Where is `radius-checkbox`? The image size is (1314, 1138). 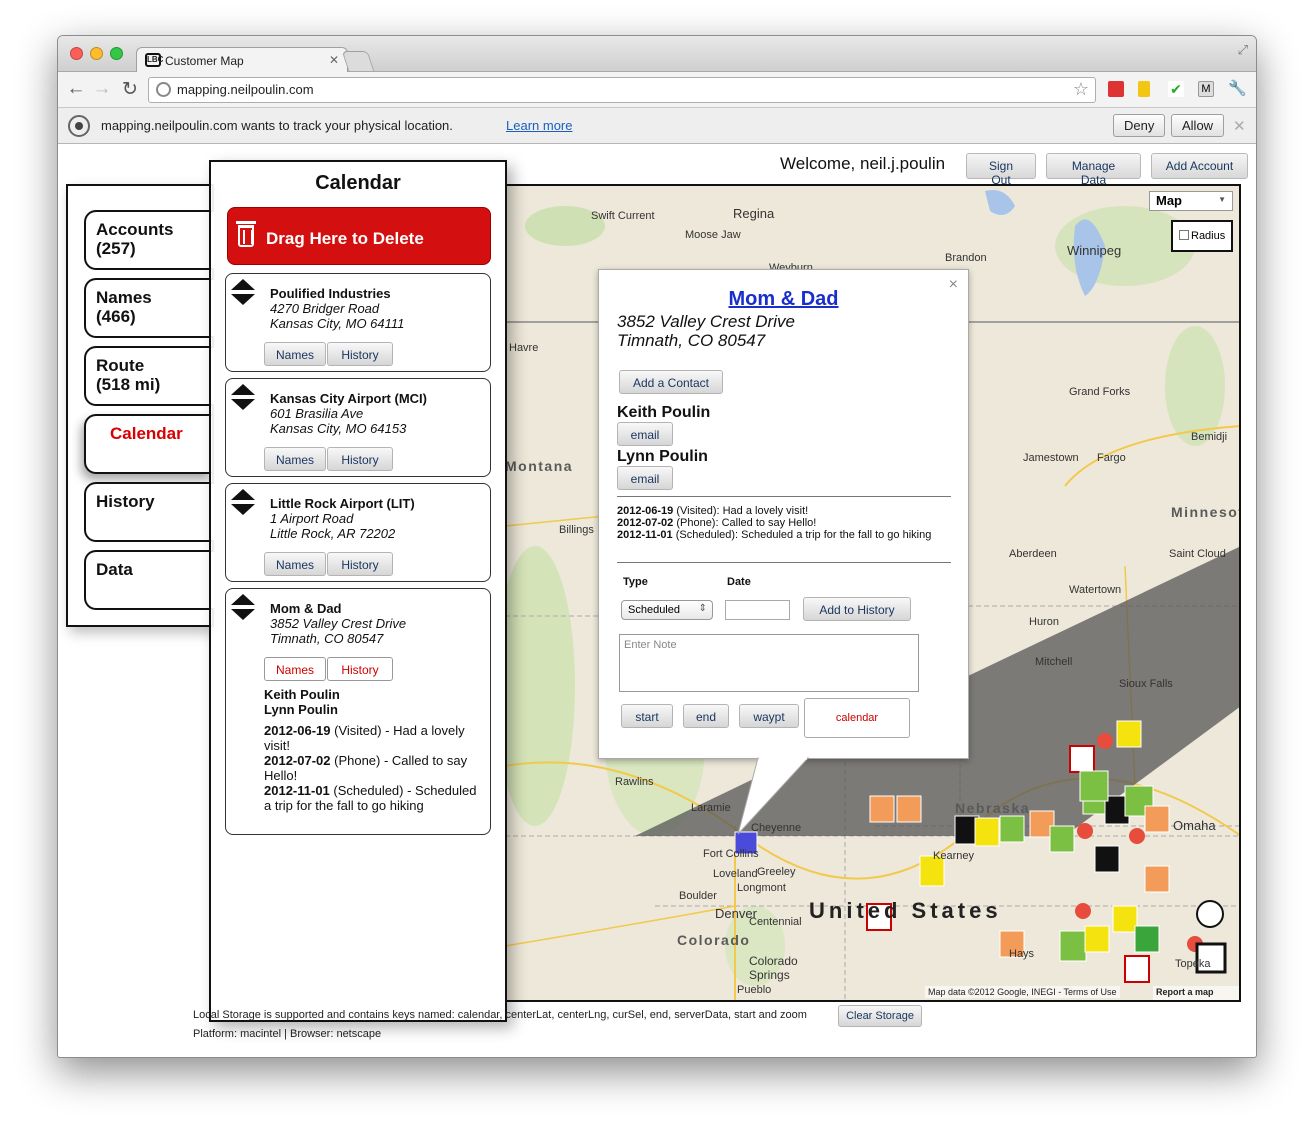
radius-checkbox is located at coordinates (1184, 235).